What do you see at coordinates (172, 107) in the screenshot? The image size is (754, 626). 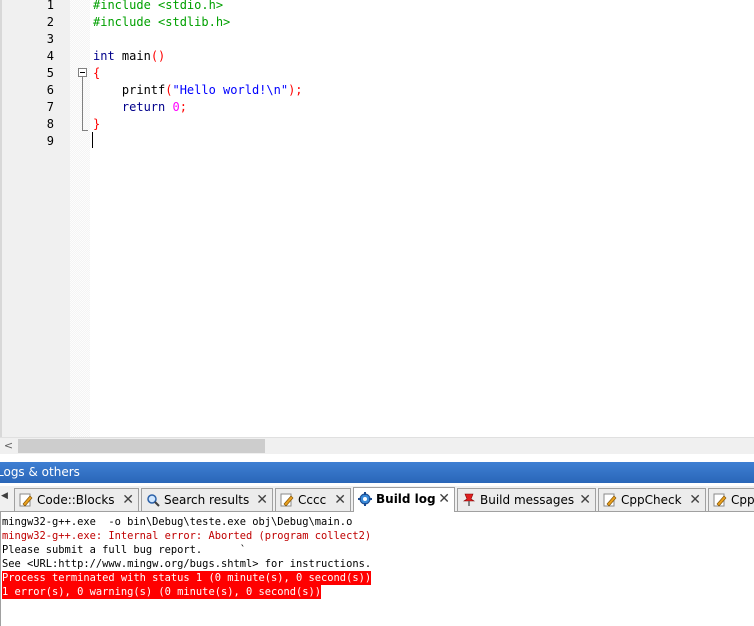 I see `number-literal: 0` at bounding box center [172, 107].